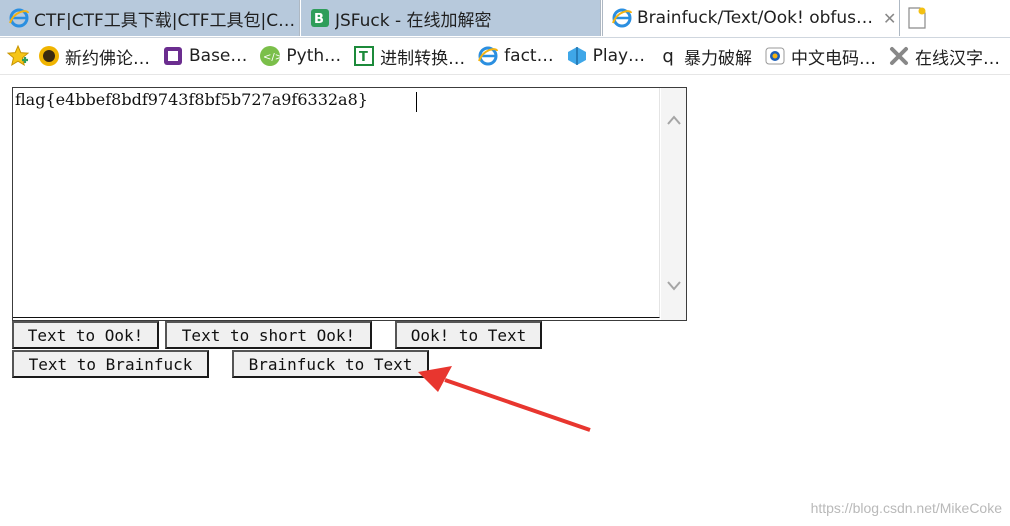  I want to click on annotation-arrow, so click(504, 399).